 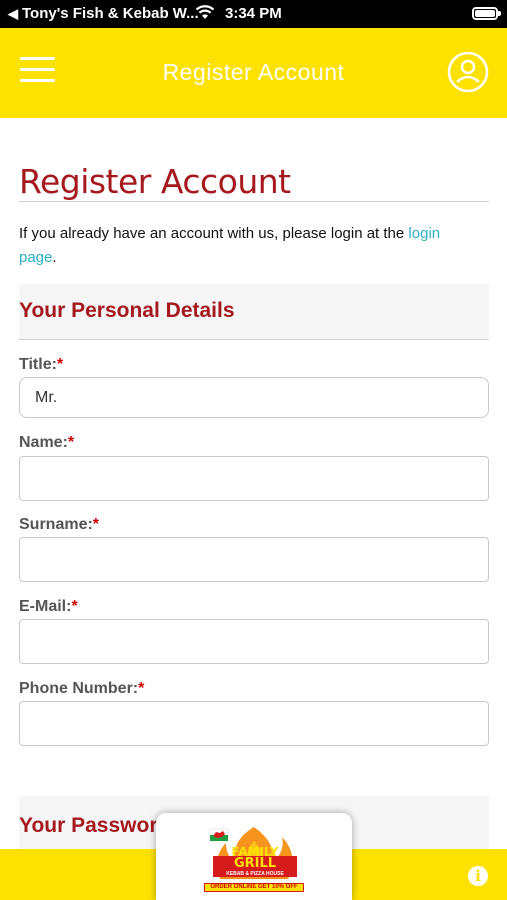 I want to click on title-selected-value: Mr., so click(x=46, y=397).